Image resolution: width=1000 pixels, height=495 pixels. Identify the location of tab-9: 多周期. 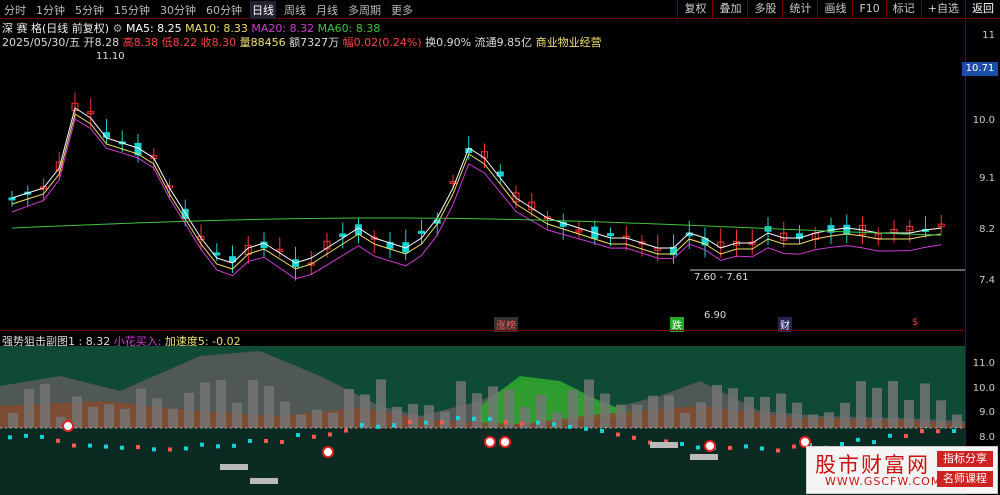
(364, 10).